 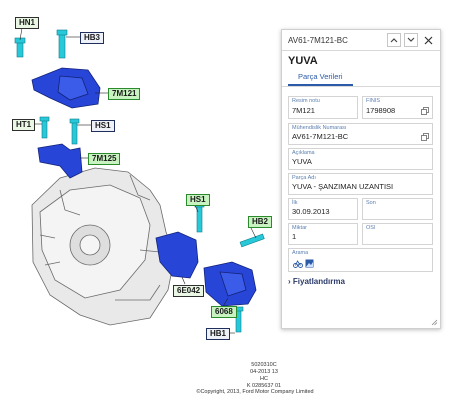 I want to click on mount-bracket-7m125, so click(x=60, y=161).